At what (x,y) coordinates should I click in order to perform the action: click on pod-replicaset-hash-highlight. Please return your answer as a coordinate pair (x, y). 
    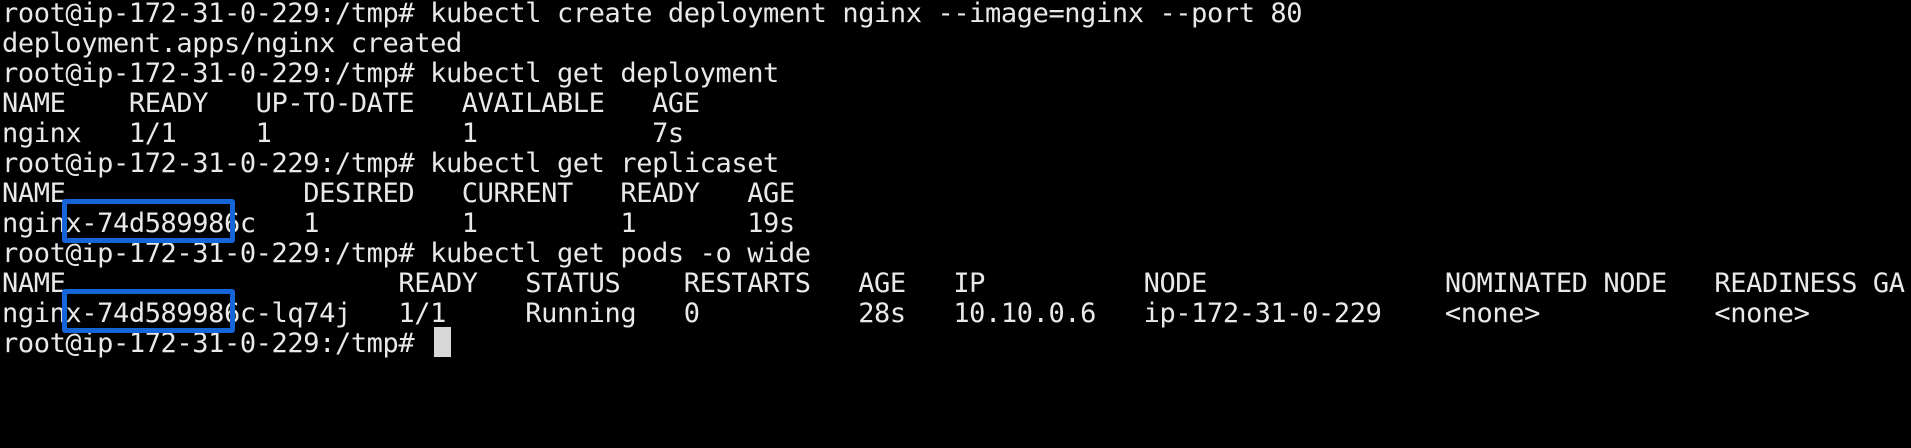
    Looking at the image, I should click on (148, 311).